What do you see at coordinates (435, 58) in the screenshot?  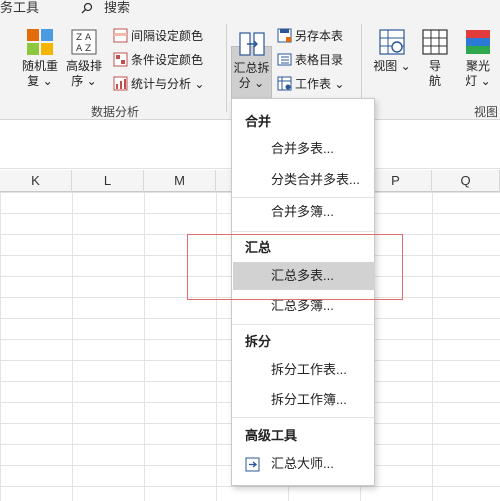 I see `navigation-button: 导 航` at bounding box center [435, 58].